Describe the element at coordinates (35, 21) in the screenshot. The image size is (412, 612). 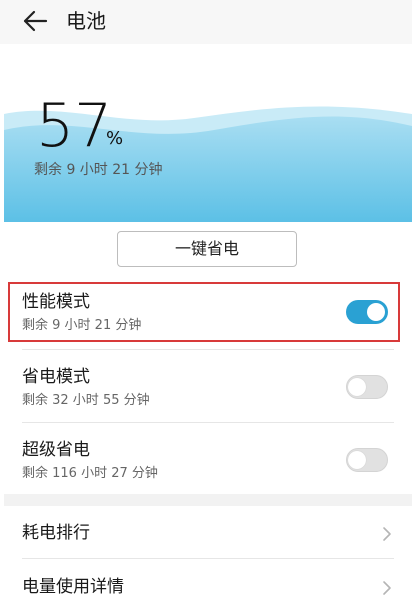
I see `arrow-left-icon` at that location.